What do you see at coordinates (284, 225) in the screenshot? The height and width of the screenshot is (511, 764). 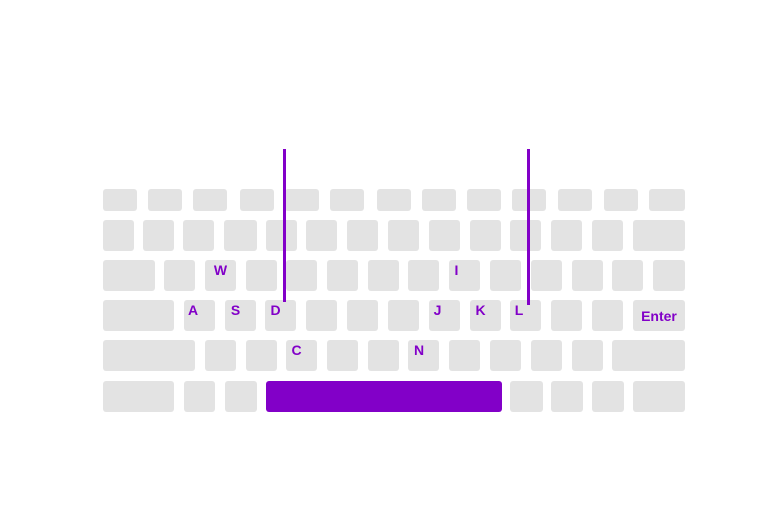 I see `marker-line-d` at bounding box center [284, 225].